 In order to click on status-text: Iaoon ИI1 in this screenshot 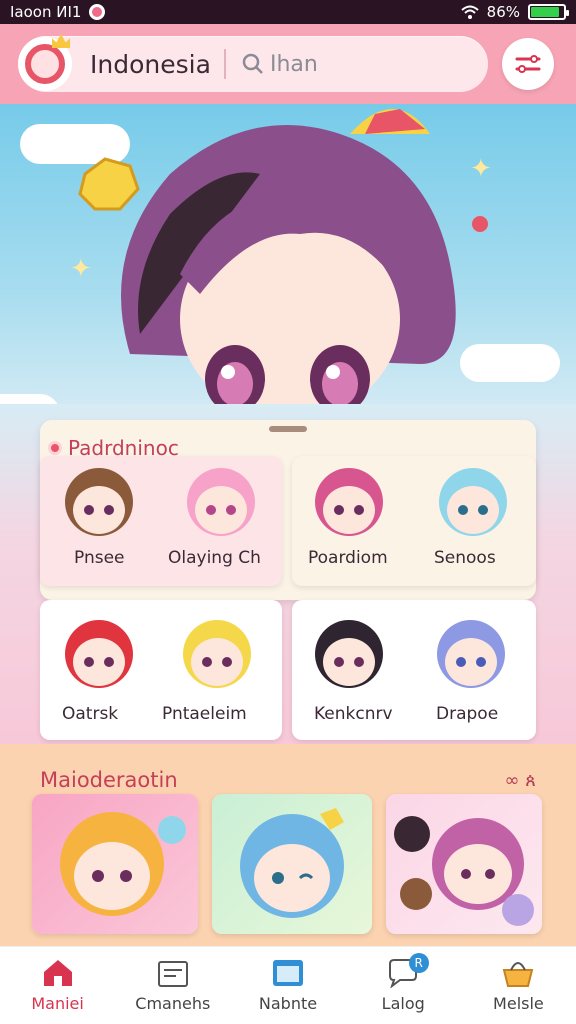, I will do `click(46, 12)`.